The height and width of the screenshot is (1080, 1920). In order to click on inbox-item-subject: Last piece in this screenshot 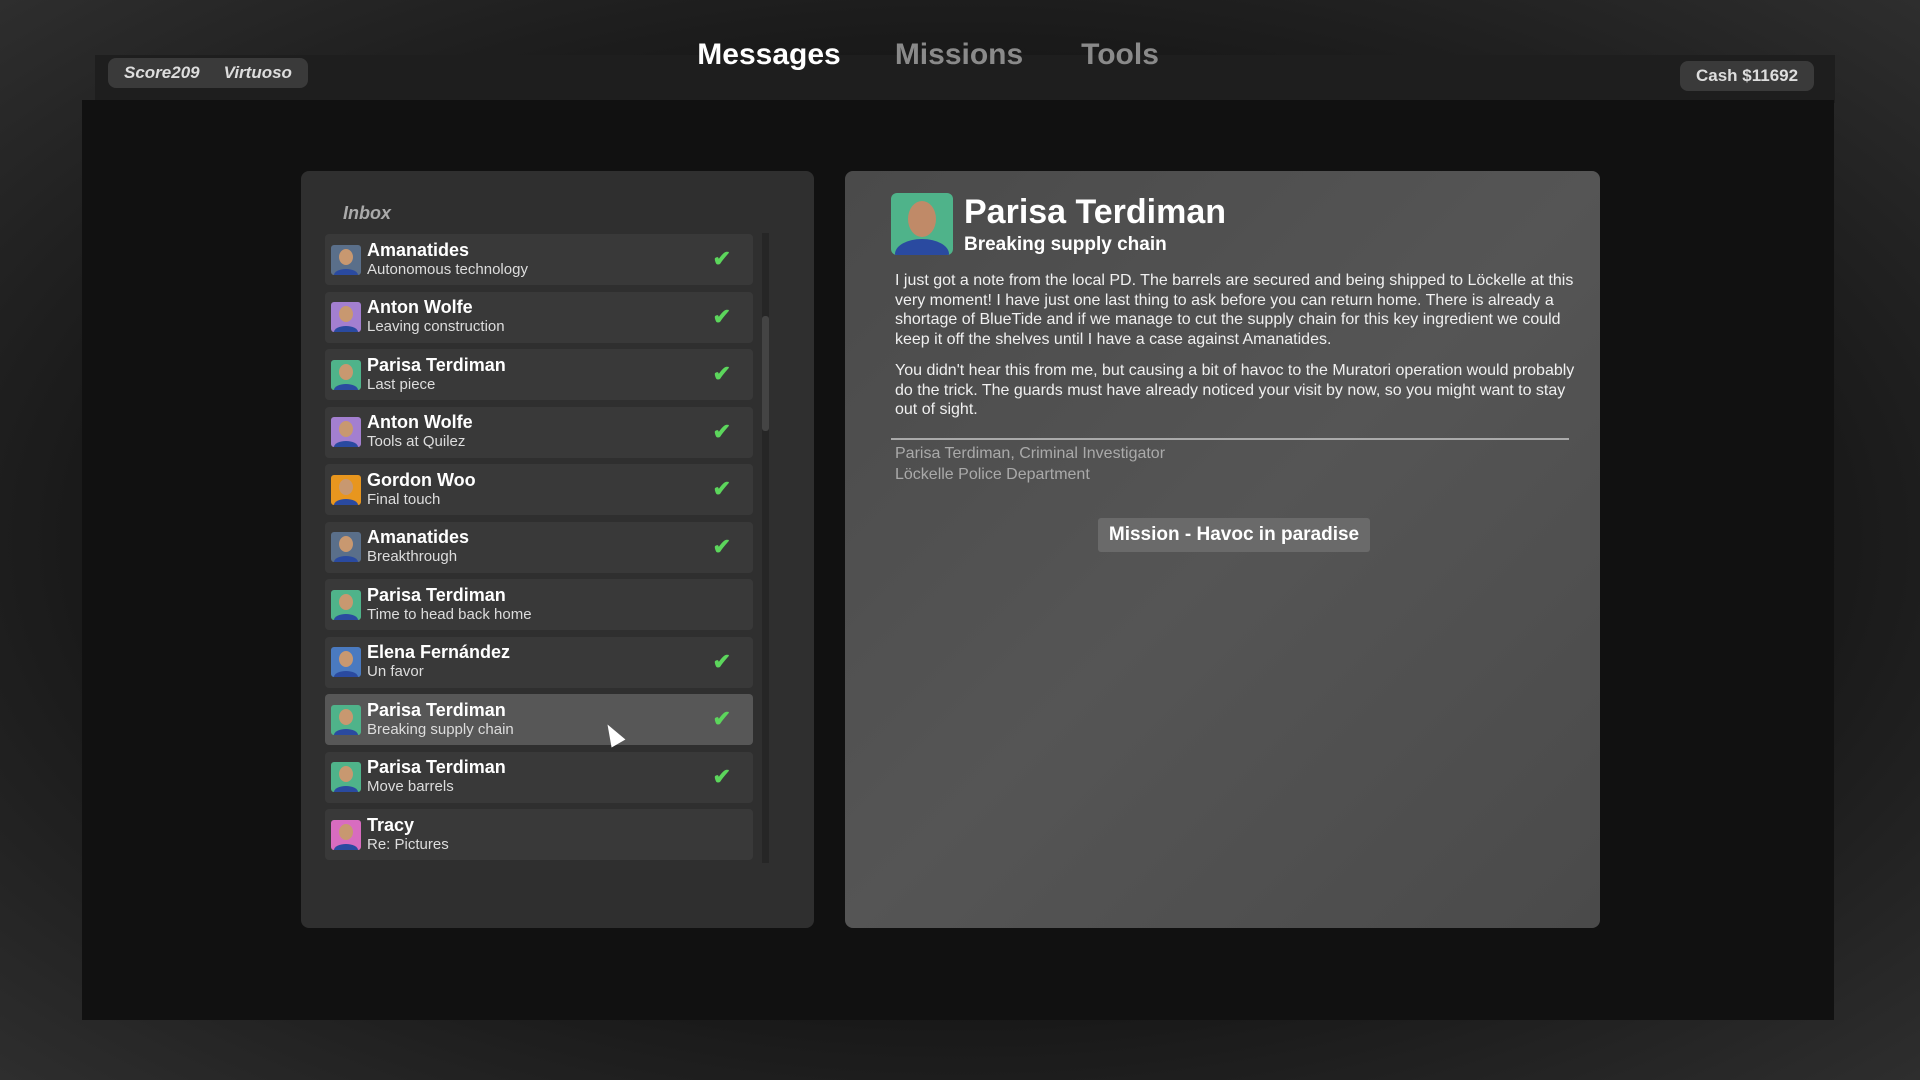, I will do `click(401, 384)`.